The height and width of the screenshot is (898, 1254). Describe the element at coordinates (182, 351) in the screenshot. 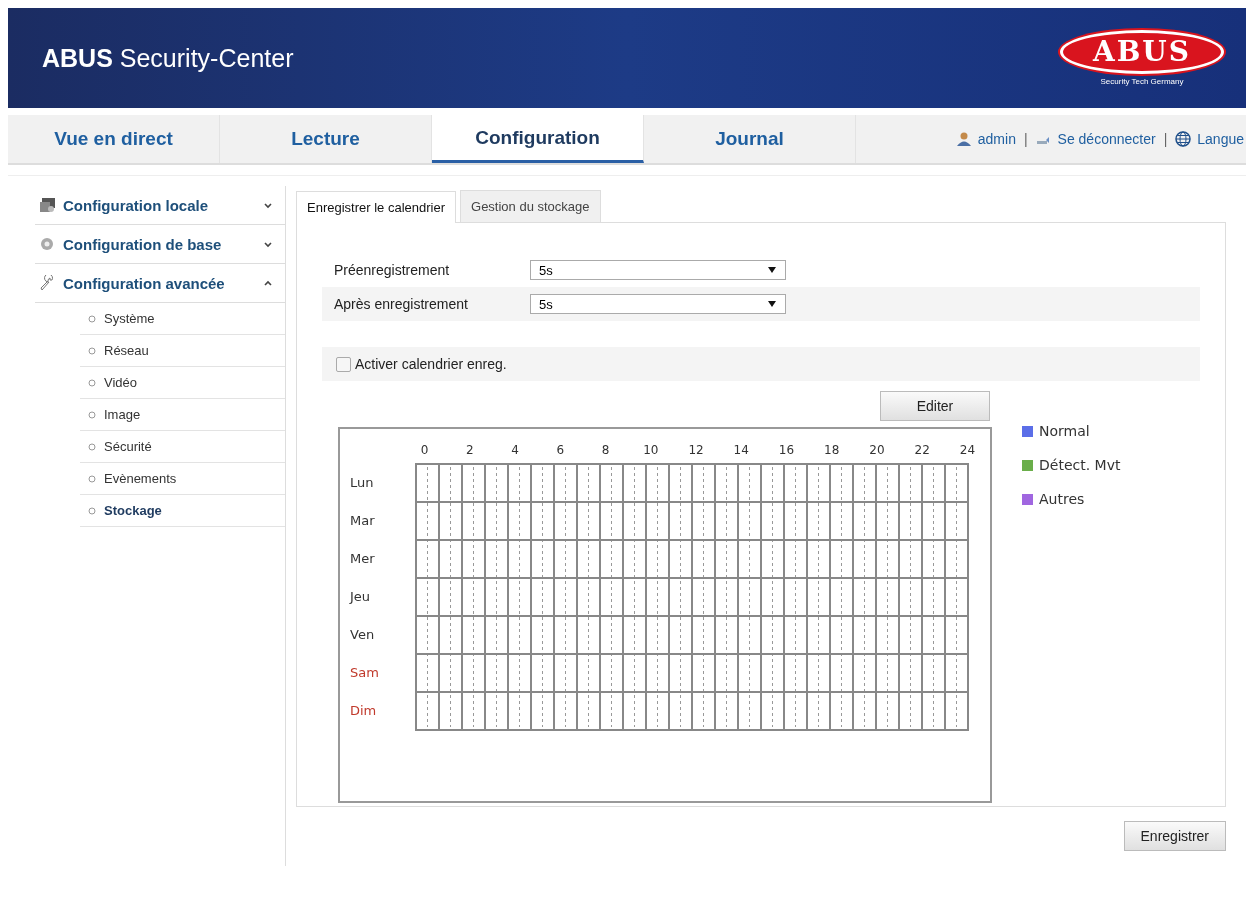

I see `sidebar-subitem: Réseau` at that location.